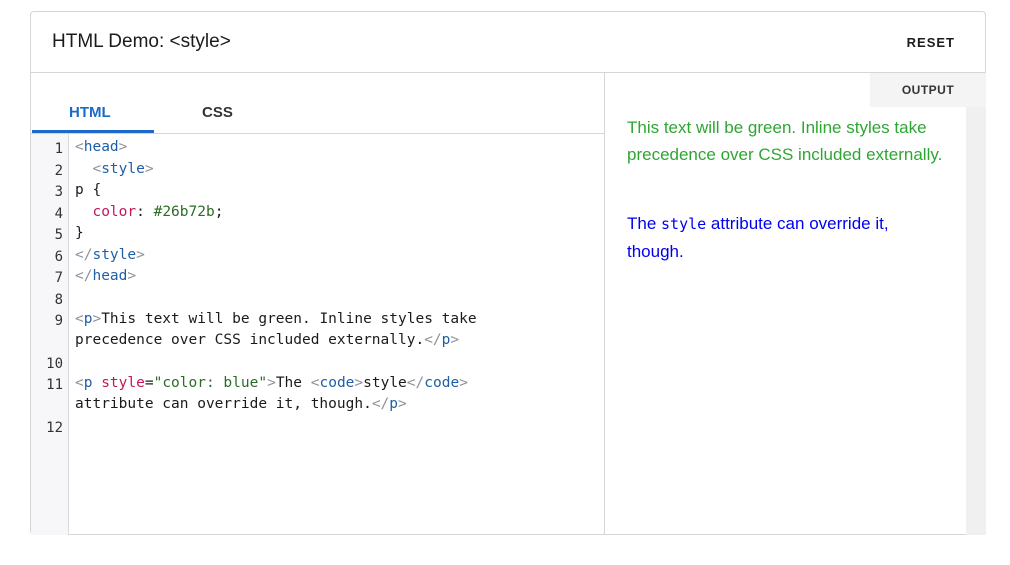 Image resolution: width=1010 pixels, height=565 pixels. I want to click on code-line-6: </style>, so click(110, 255).